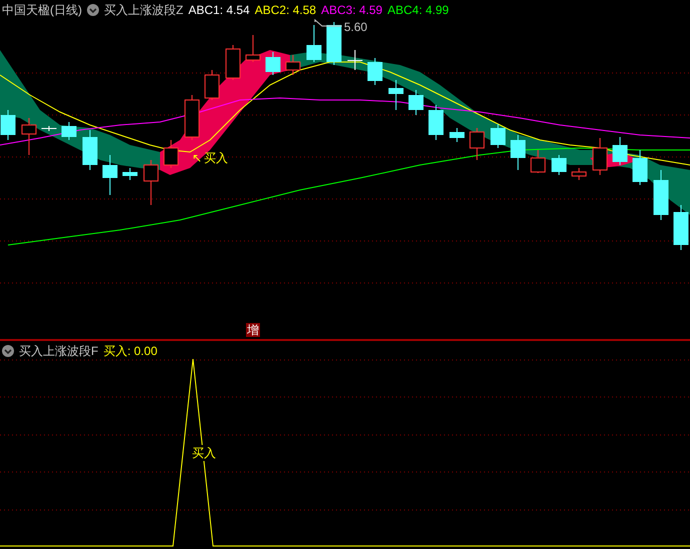  Describe the element at coordinates (285, 10) in the screenshot. I see `indicator-value: ABC2: 4.58` at that location.